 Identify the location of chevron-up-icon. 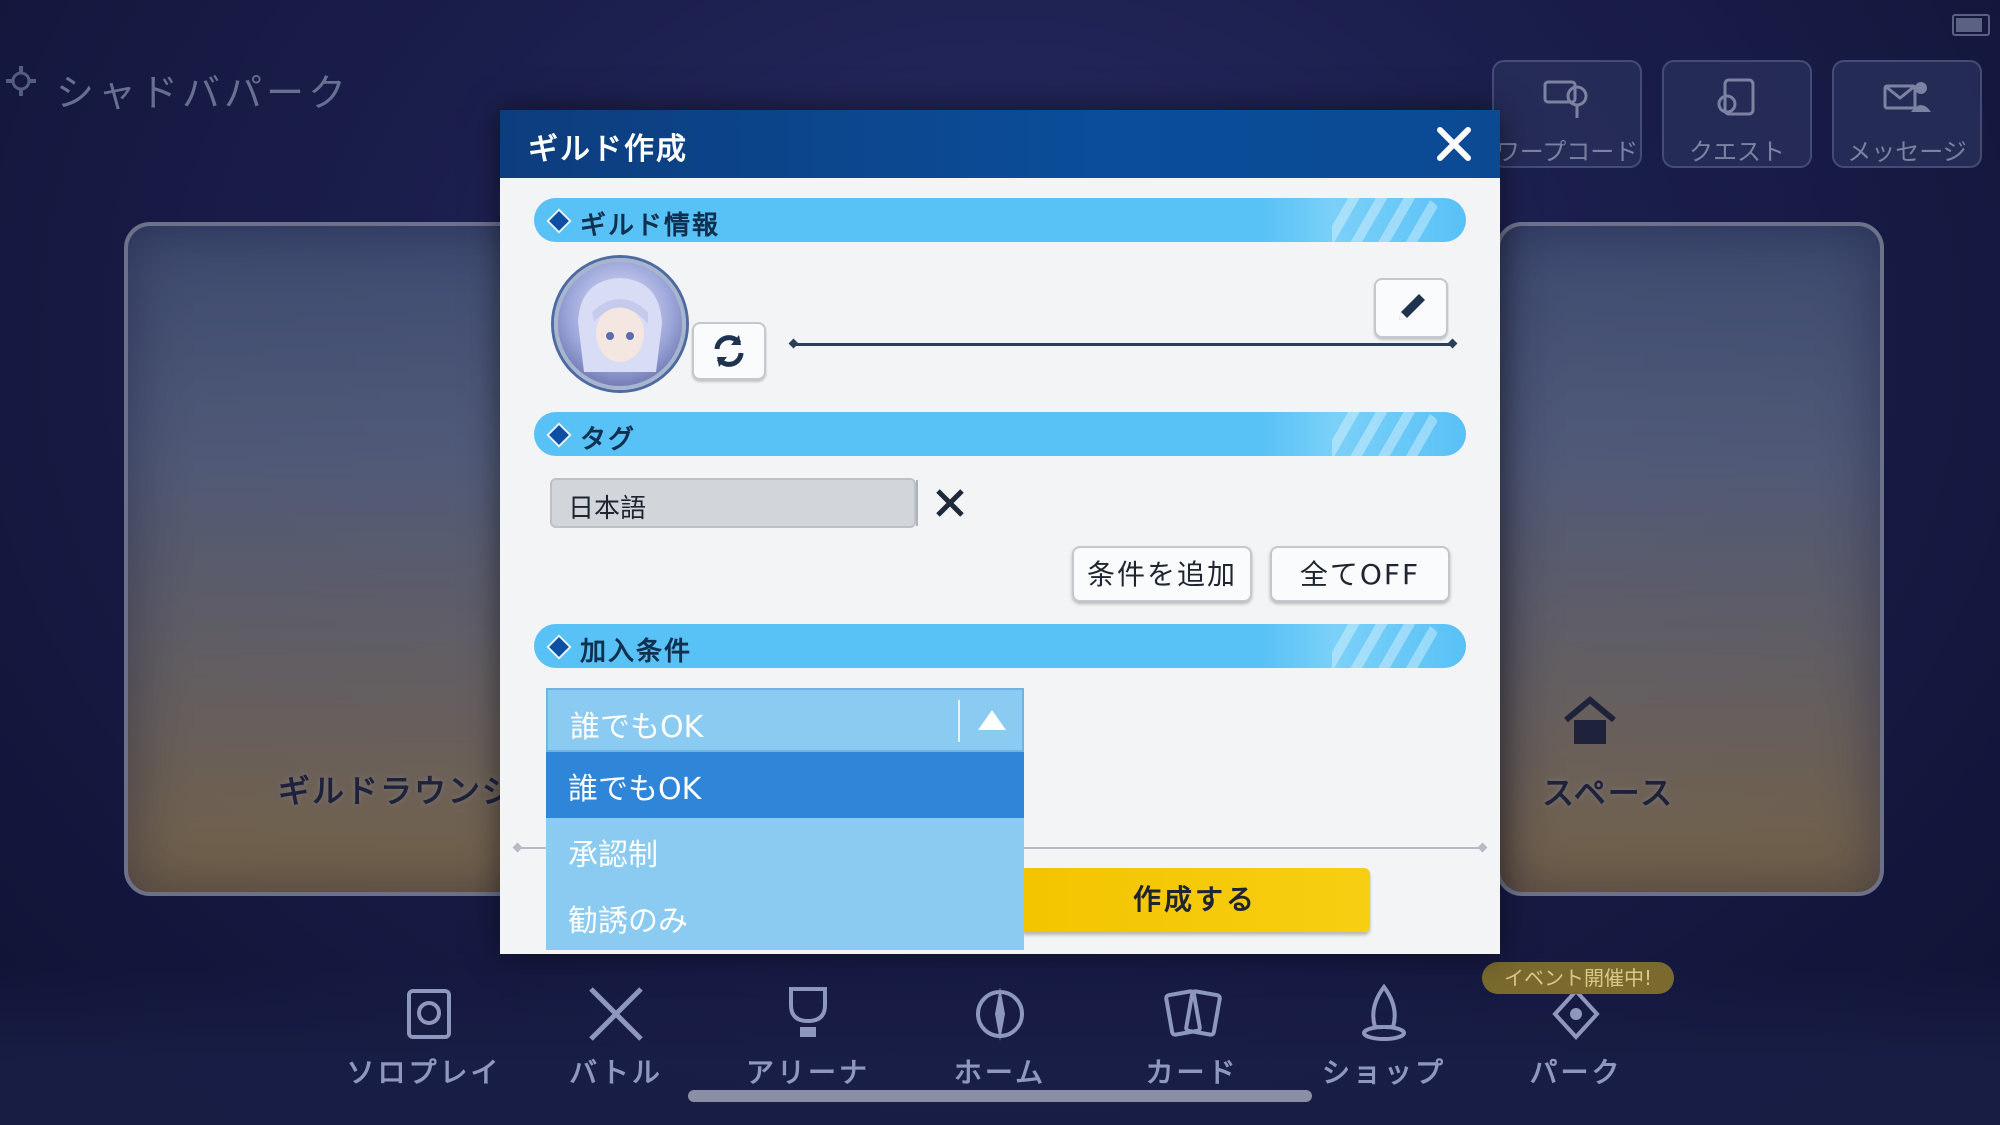
(992, 720).